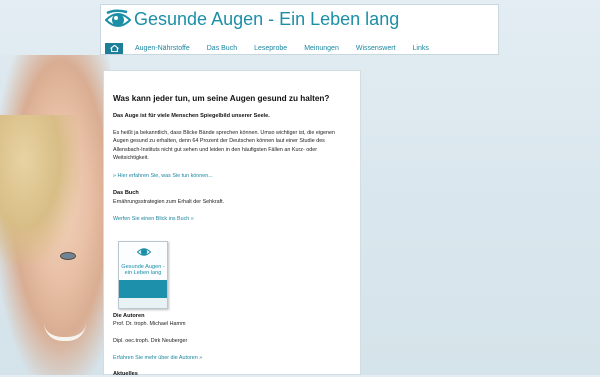 The height and width of the screenshot is (377, 600). What do you see at coordinates (270, 48) in the screenshot?
I see `nav-item-leseprobe: Leseprobe` at bounding box center [270, 48].